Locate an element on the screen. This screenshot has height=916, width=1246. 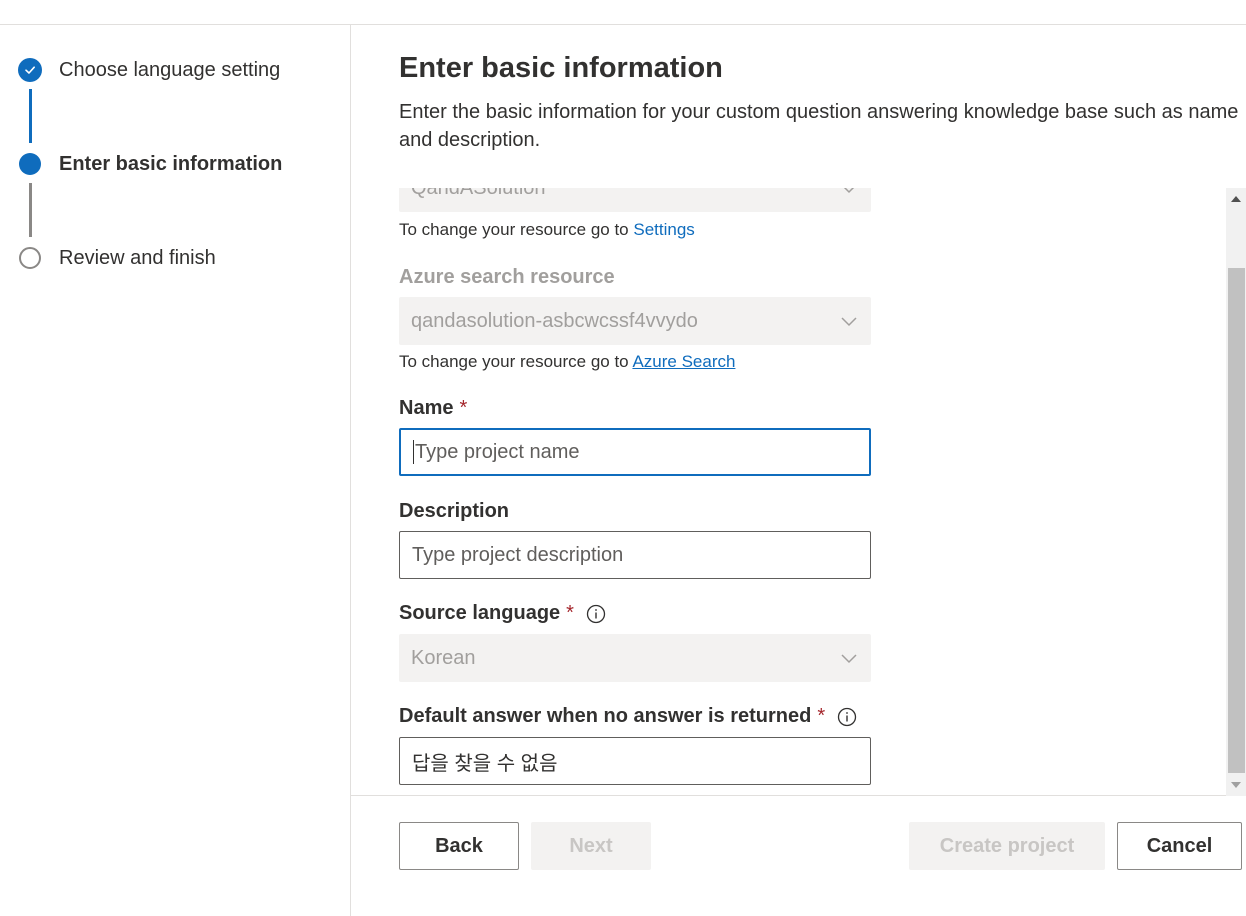
back-button: Back is located at coordinates (459, 846).